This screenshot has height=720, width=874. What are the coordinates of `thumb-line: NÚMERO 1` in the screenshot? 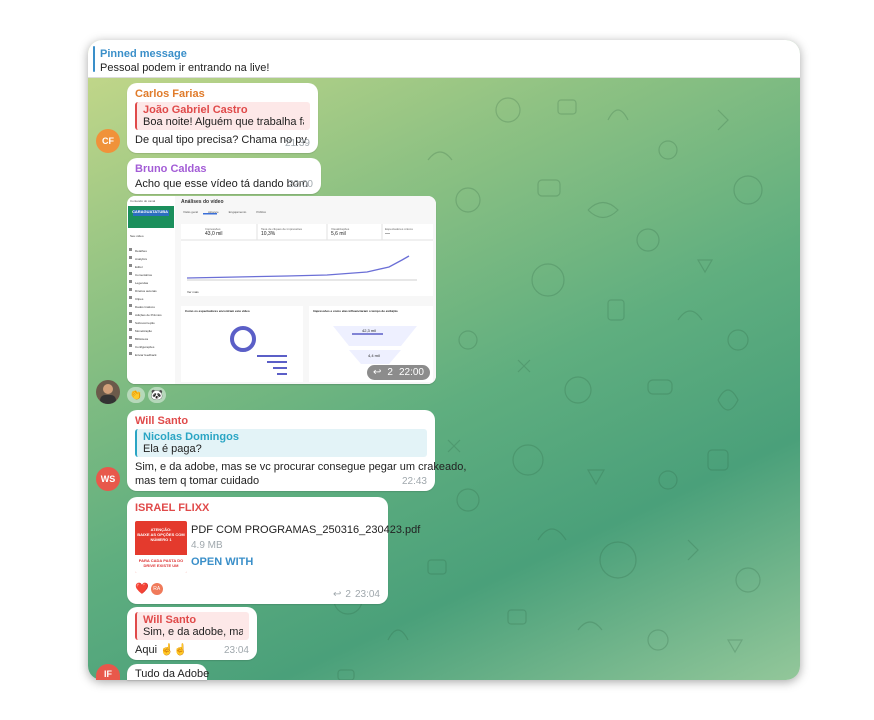 It's located at (161, 539).